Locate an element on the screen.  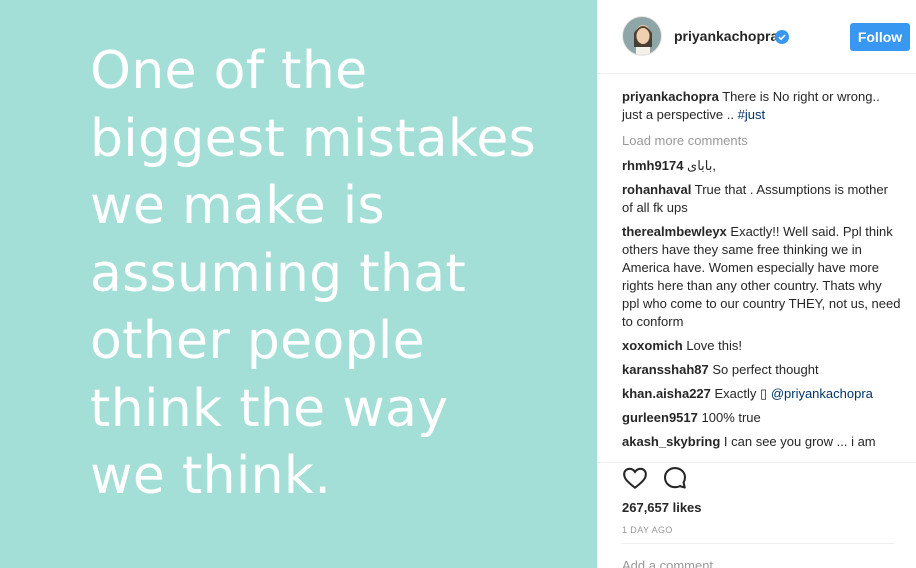
comment-text: 100% true is located at coordinates (731, 417).